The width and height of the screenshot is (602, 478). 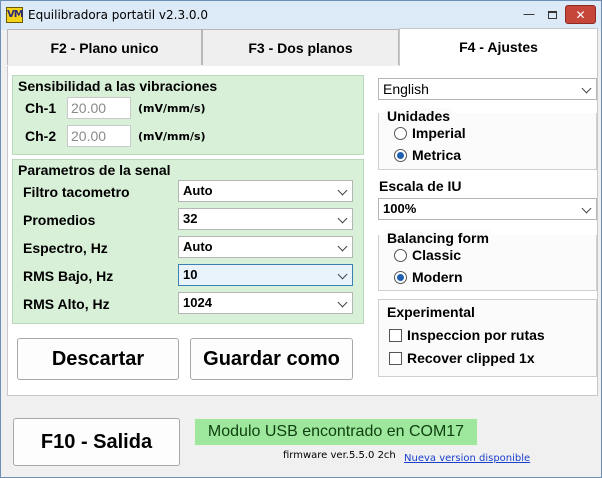 What do you see at coordinates (431, 312) in the screenshot?
I see `experimental-title: Experimental` at bounding box center [431, 312].